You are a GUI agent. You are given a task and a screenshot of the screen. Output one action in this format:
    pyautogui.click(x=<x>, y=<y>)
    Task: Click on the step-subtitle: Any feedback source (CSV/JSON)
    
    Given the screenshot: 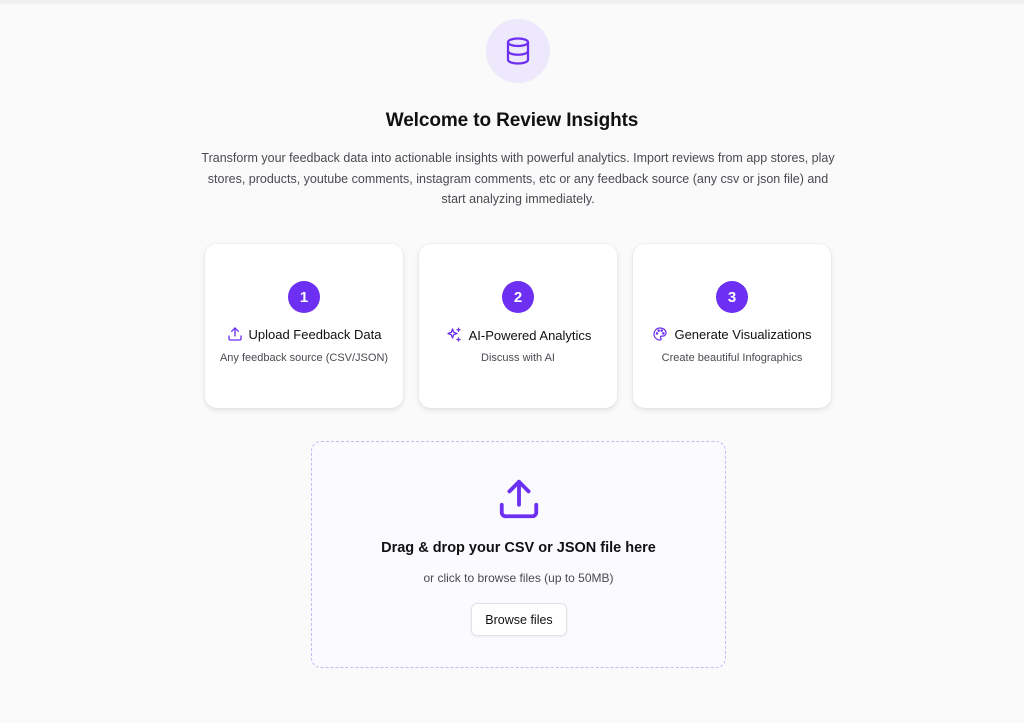 What is the action you would take?
    pyautogui.click(x=304, y=358)
    